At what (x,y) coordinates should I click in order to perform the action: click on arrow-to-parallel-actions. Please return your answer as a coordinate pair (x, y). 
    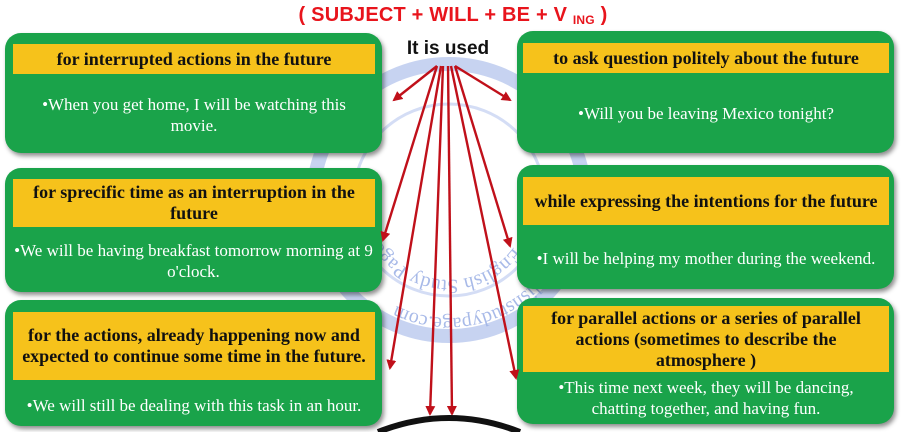
    Looking at the image, I should click on (484, 222).